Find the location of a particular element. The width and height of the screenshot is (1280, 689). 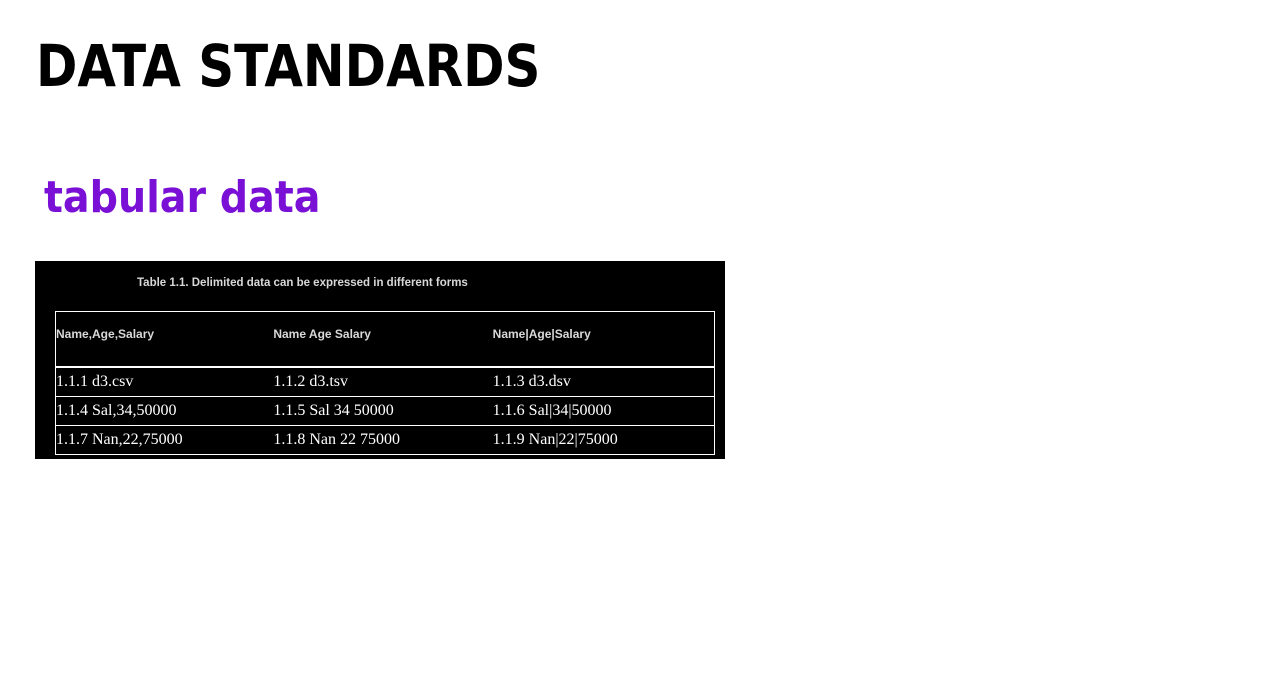

table-cell: 1.1.3 d3.dsv is located at coordinates (603, 381).